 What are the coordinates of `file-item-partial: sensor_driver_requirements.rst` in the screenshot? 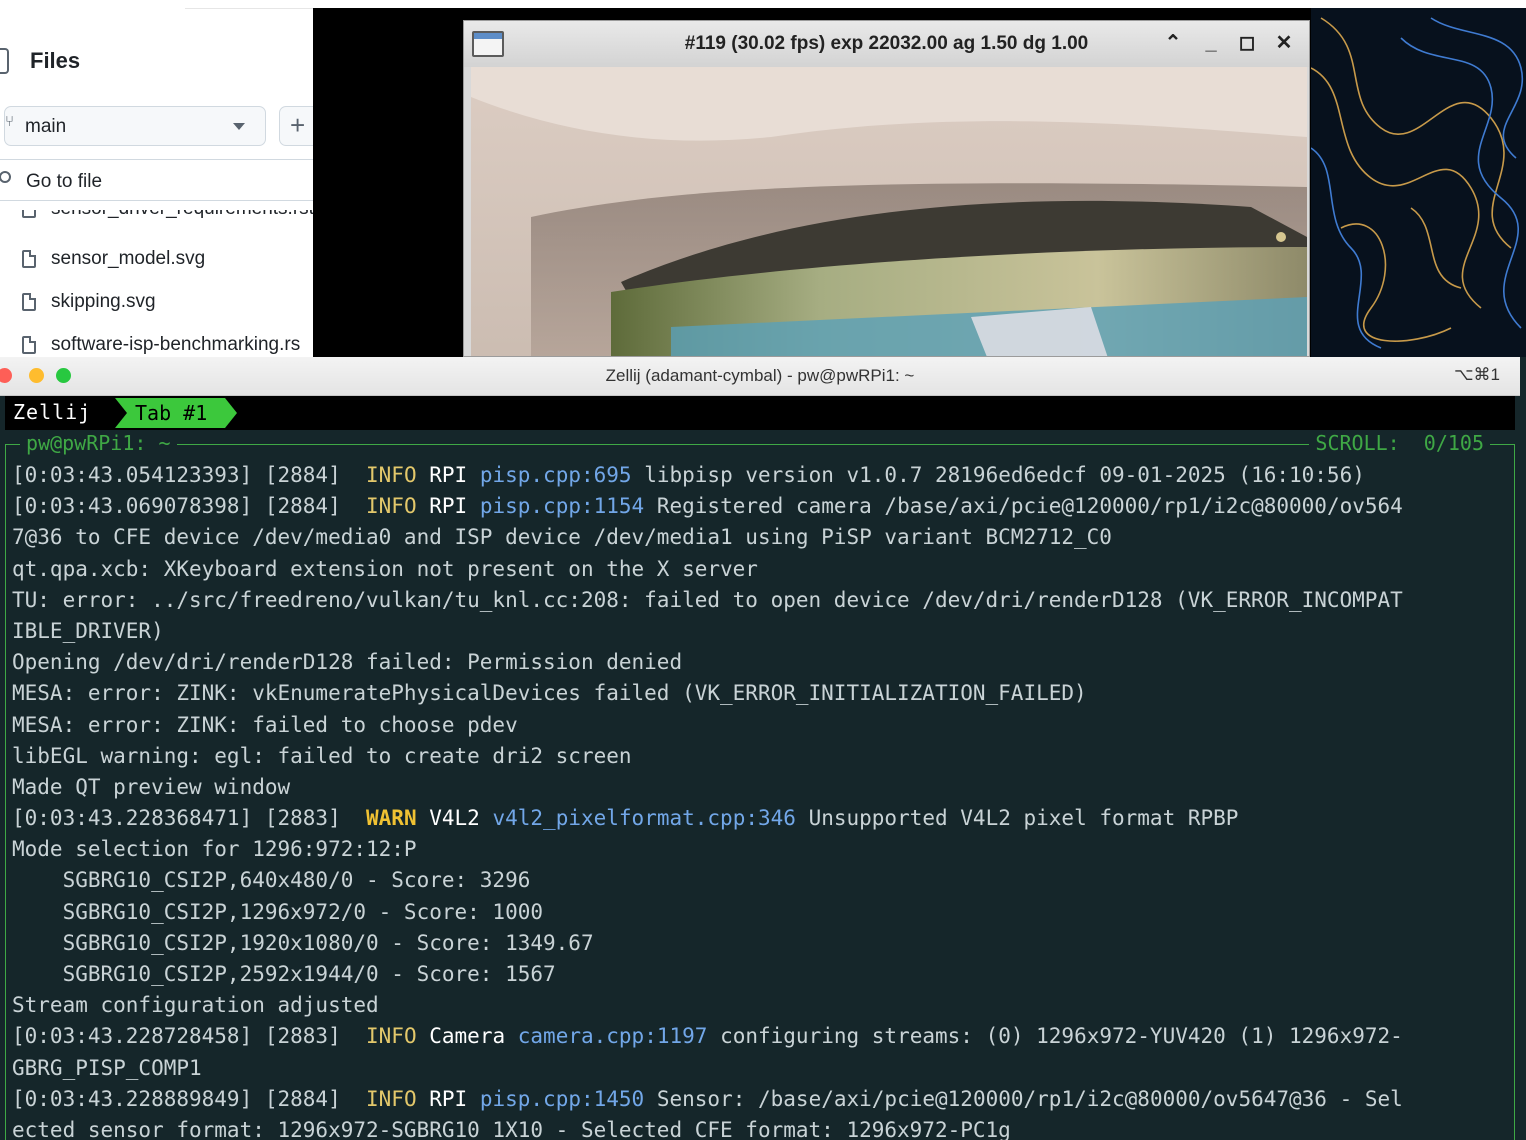 It's located at (165, 217).